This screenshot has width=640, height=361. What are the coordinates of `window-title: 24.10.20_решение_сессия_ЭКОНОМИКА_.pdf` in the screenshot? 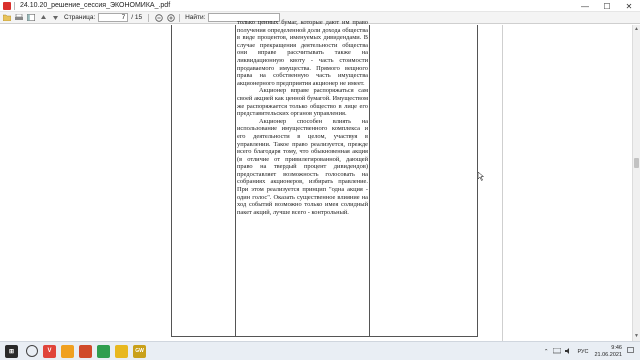 It's located at (95, 5).